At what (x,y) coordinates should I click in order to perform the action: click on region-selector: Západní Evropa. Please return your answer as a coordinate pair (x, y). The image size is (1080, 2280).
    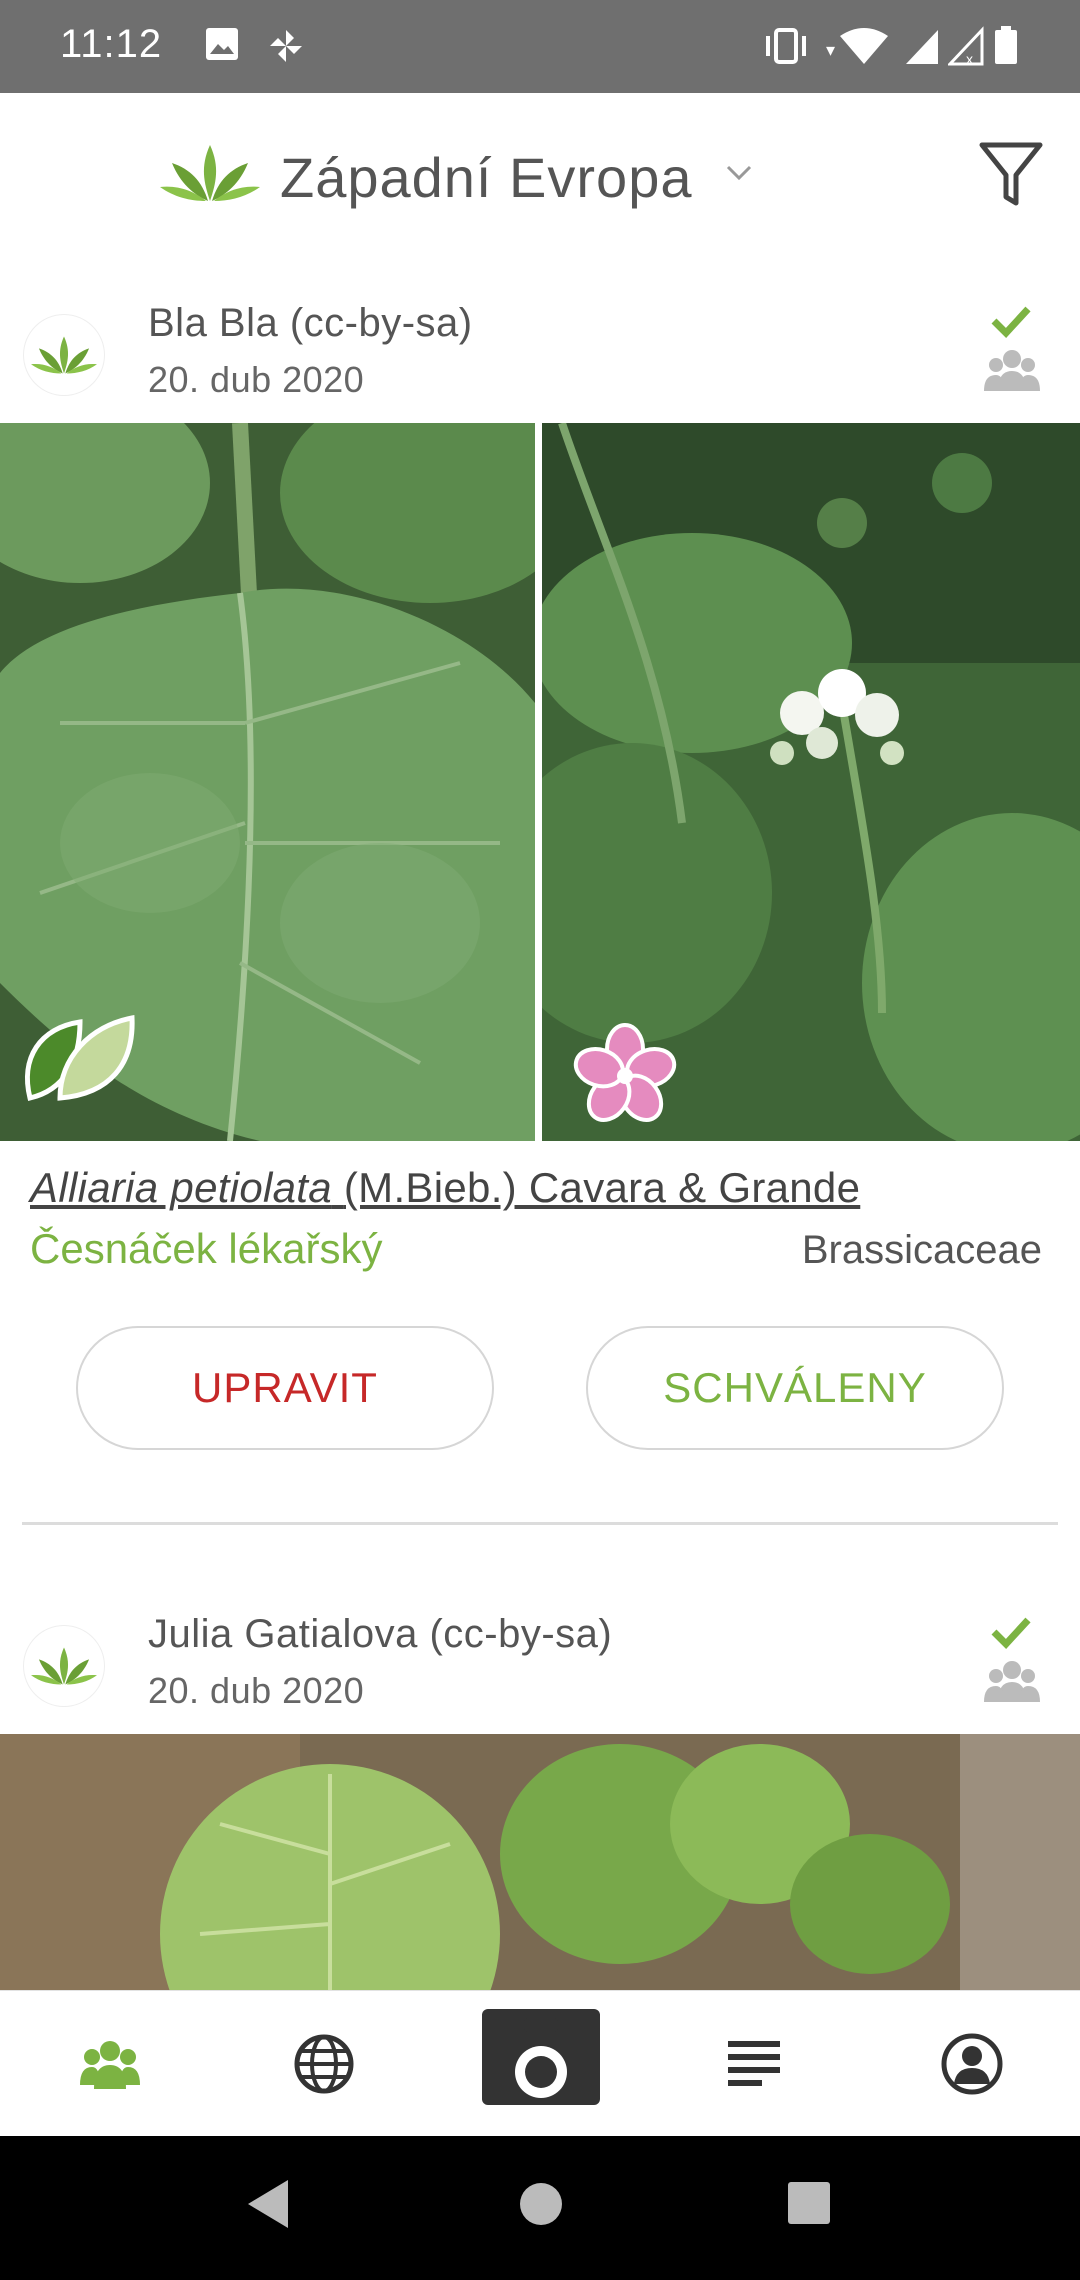
    Looking at the image, I should click on (486, 177).